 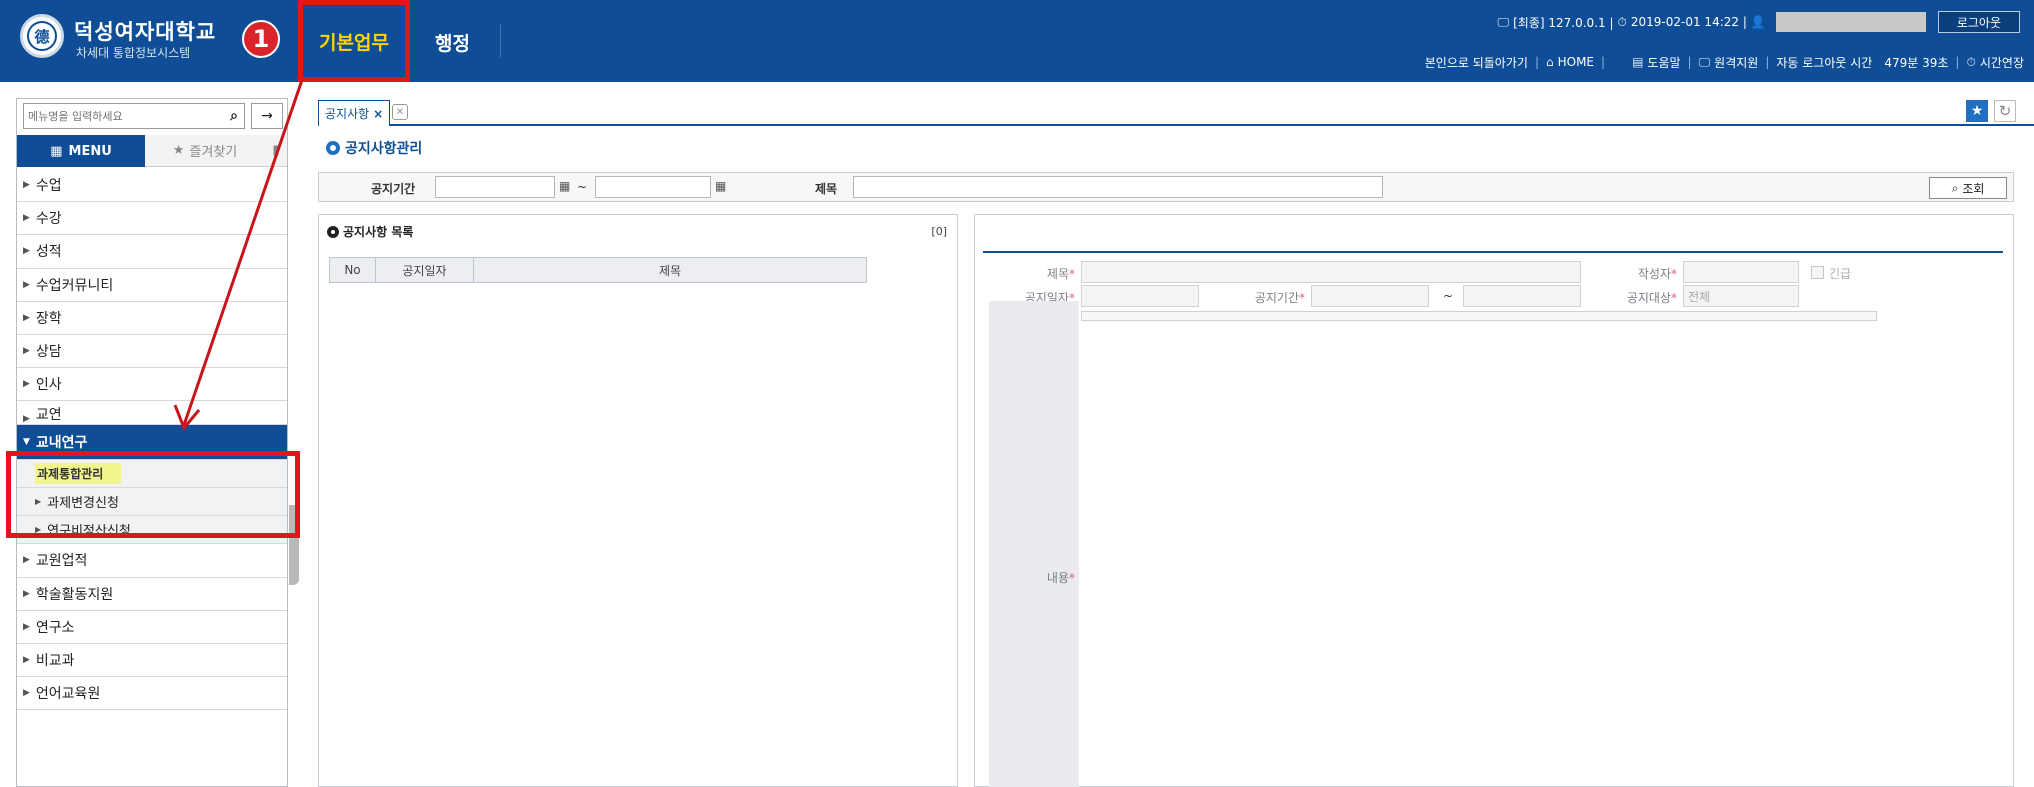 I want to click on subject-search-field, so click(x=1118, y=187).